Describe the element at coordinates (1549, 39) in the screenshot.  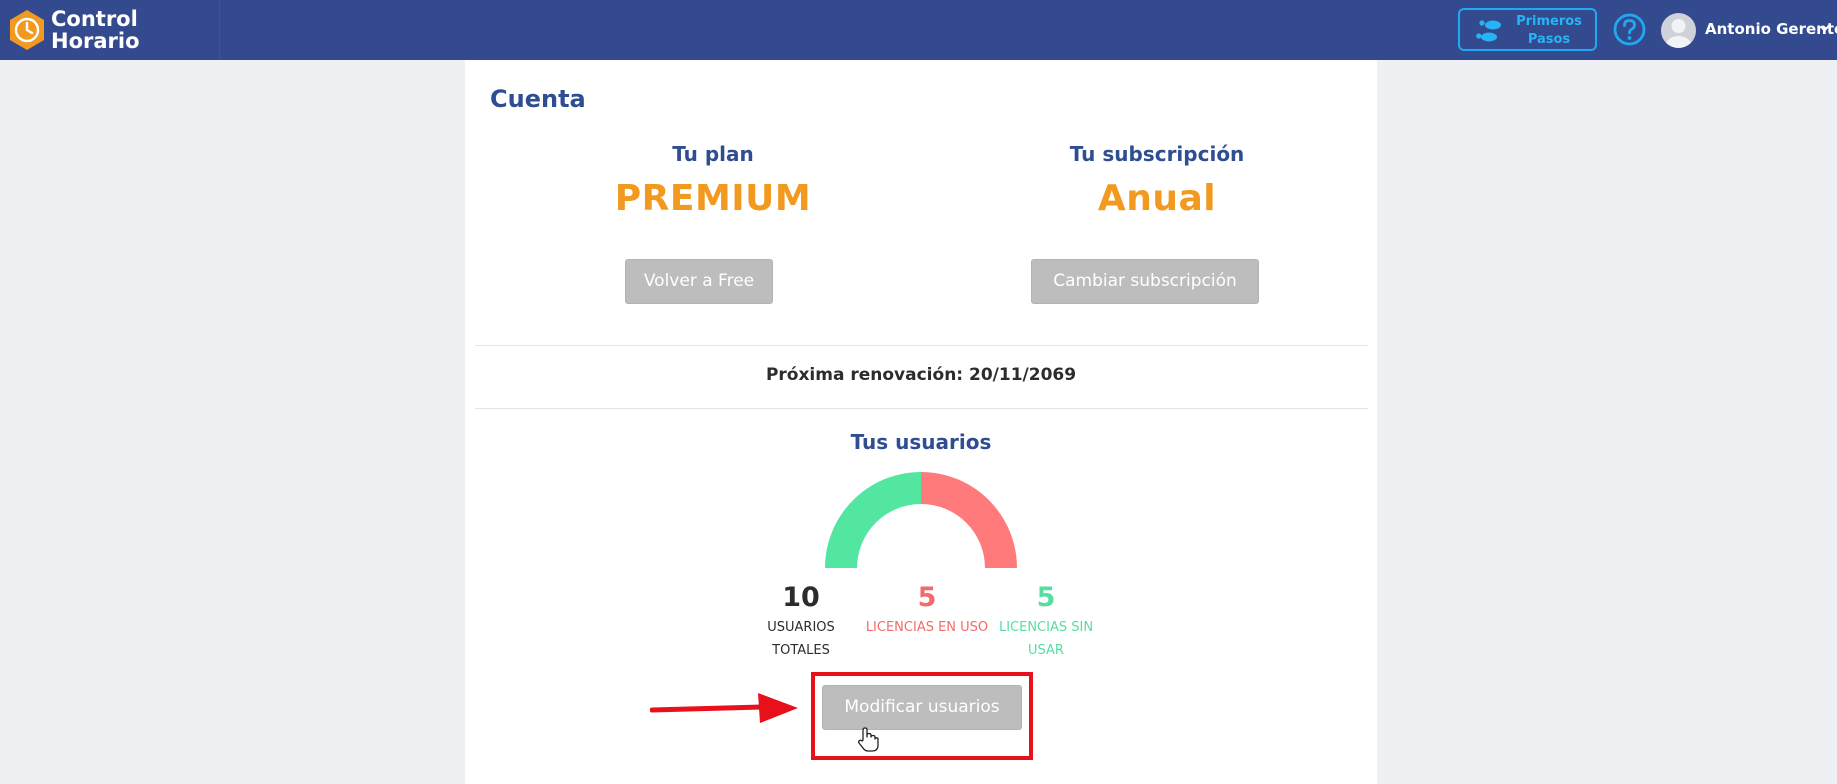
I see `first-steps-label-line2: Pasos` at that location.